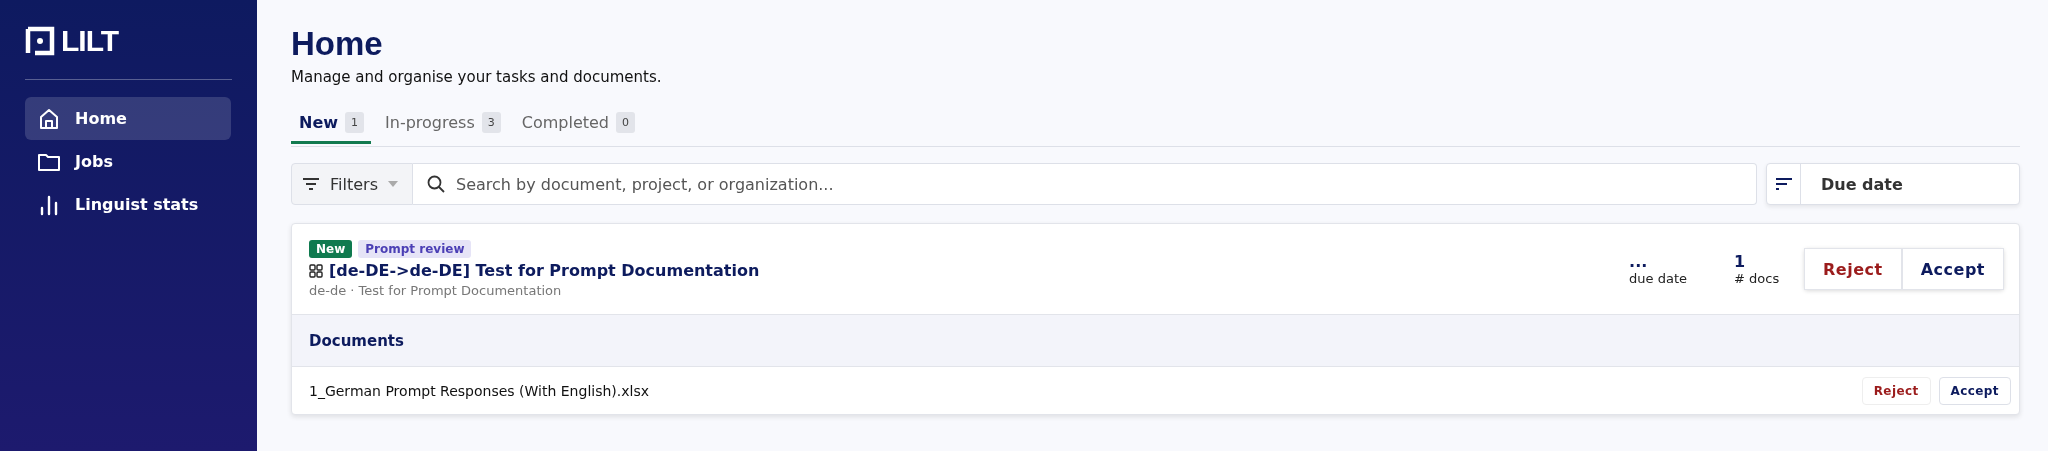  Describe the element at coordinates (128, 118) in the screenshot. I see `sidebar-item: Home` at that location.